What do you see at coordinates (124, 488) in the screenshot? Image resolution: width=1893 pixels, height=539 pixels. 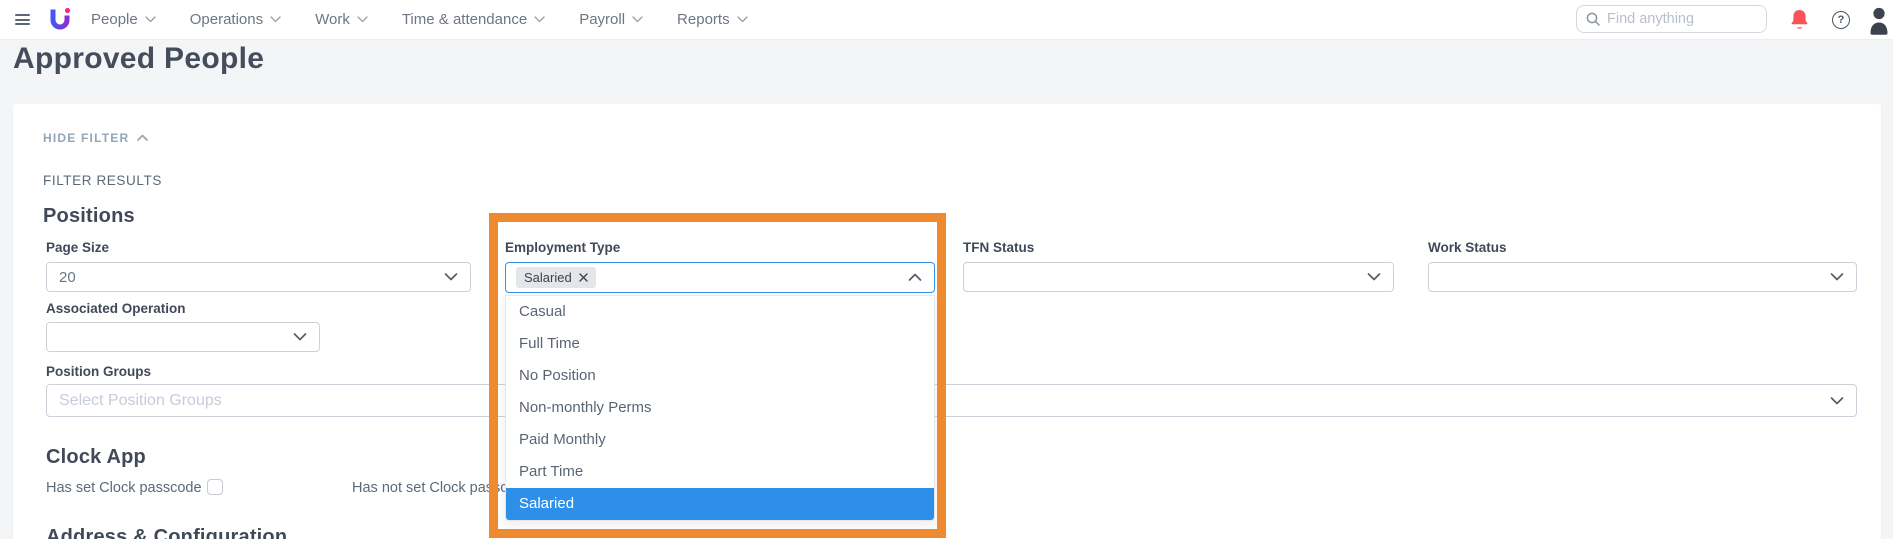 I see `has-set-passcode-label: Has set Clock passcode` at bounding box center [124, 488].